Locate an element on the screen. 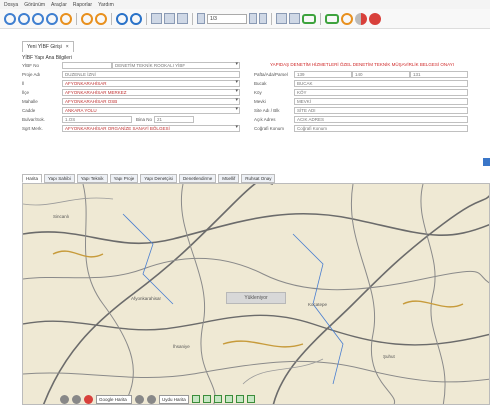  history-icon is located at coordinates (87, 18).